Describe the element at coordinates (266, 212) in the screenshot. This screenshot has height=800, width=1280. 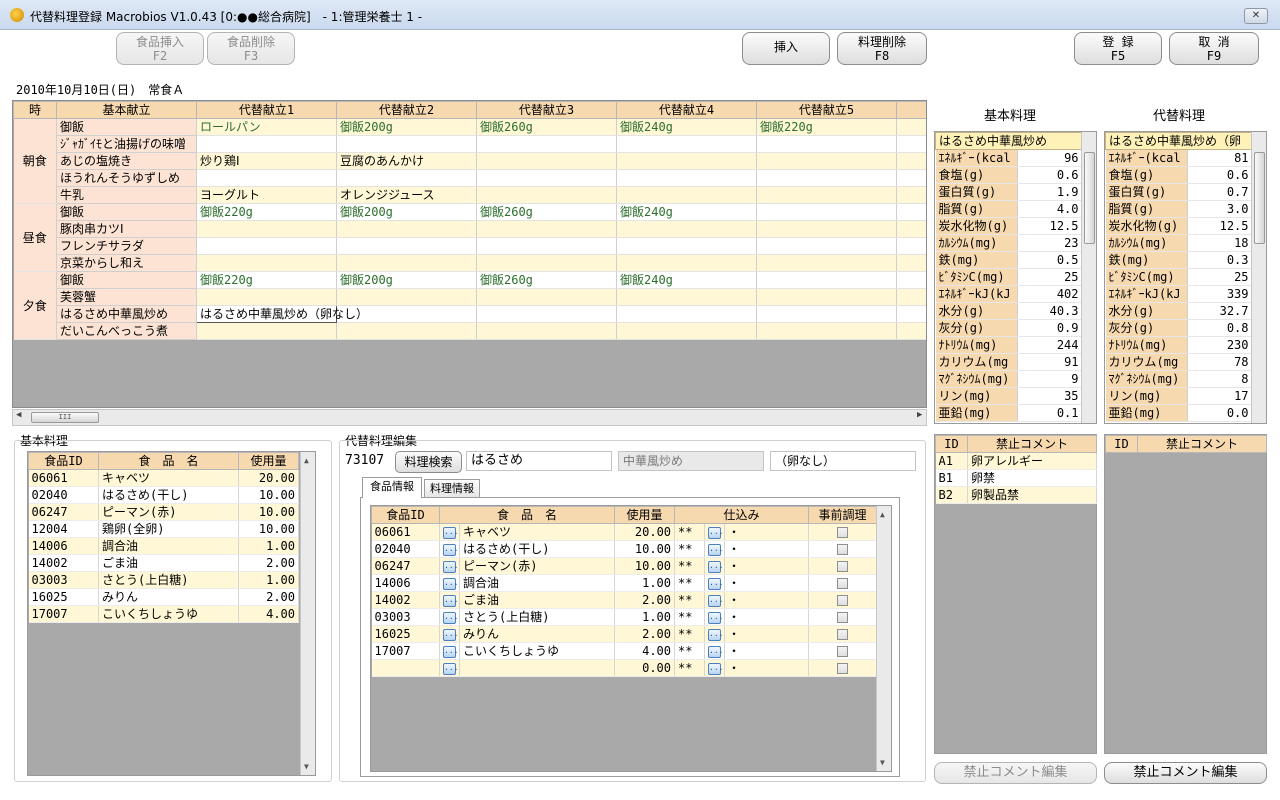
I see `alt-menu-cell: 御飯220g` at that location.